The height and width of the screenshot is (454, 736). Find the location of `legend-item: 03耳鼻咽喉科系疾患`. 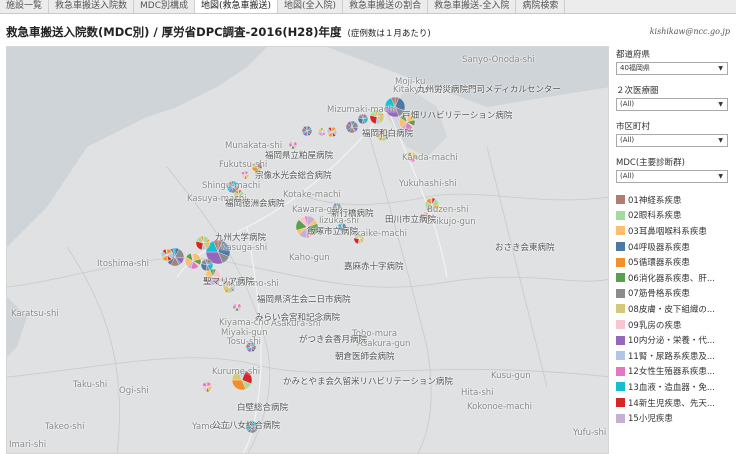

legend-item: 03耳鼻咽喉科系疾患 is located at coordinates (676, 231).